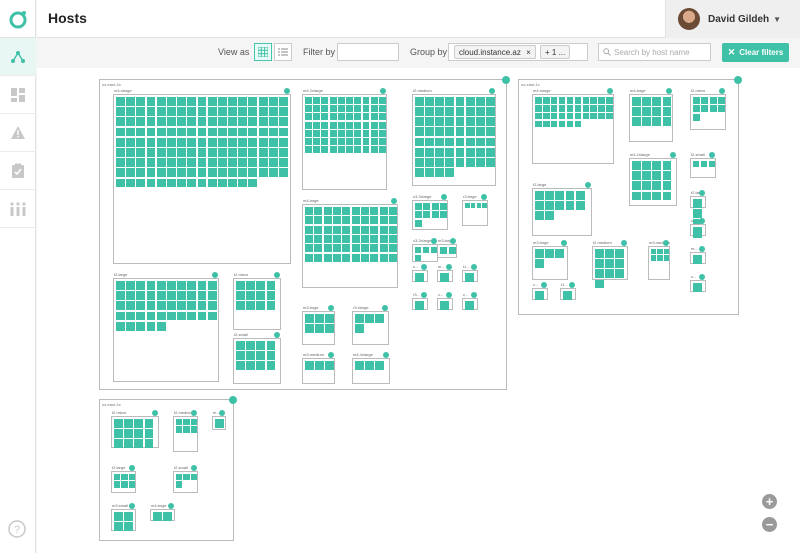 This screenshot has width=800, height=553. I want to click on host-cluster: r3.large, so click(475, 210).